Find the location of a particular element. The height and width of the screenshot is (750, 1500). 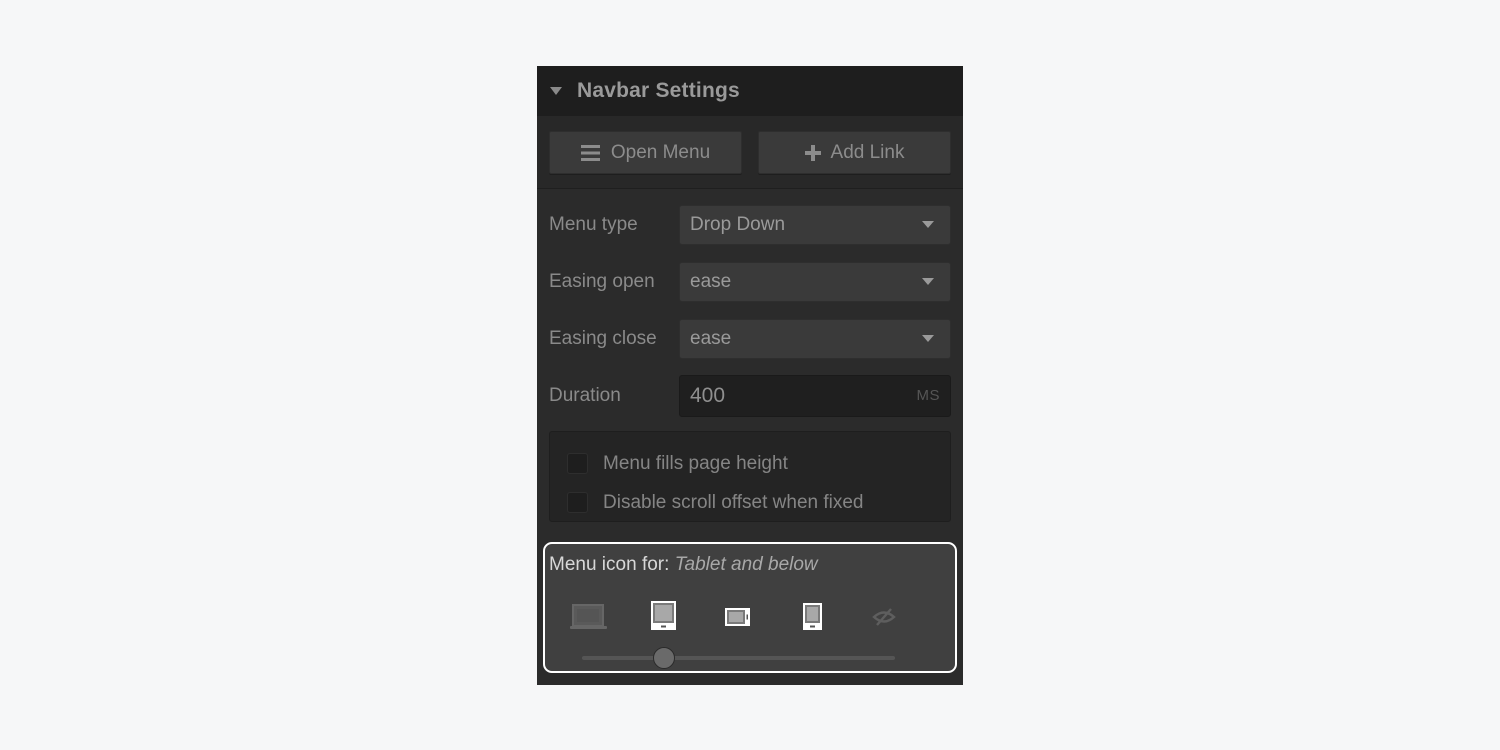

panel-header: Navbar Settings is located at coordinates (750, 91).